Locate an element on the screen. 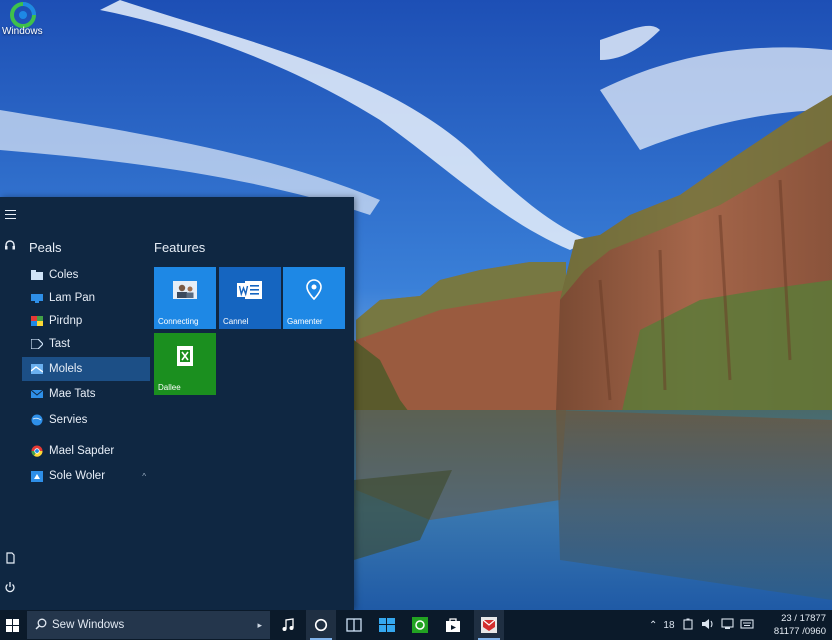 This screenshot has height=640, width=832. tile-connecting: Connecting is located at coordinates (185, 298).